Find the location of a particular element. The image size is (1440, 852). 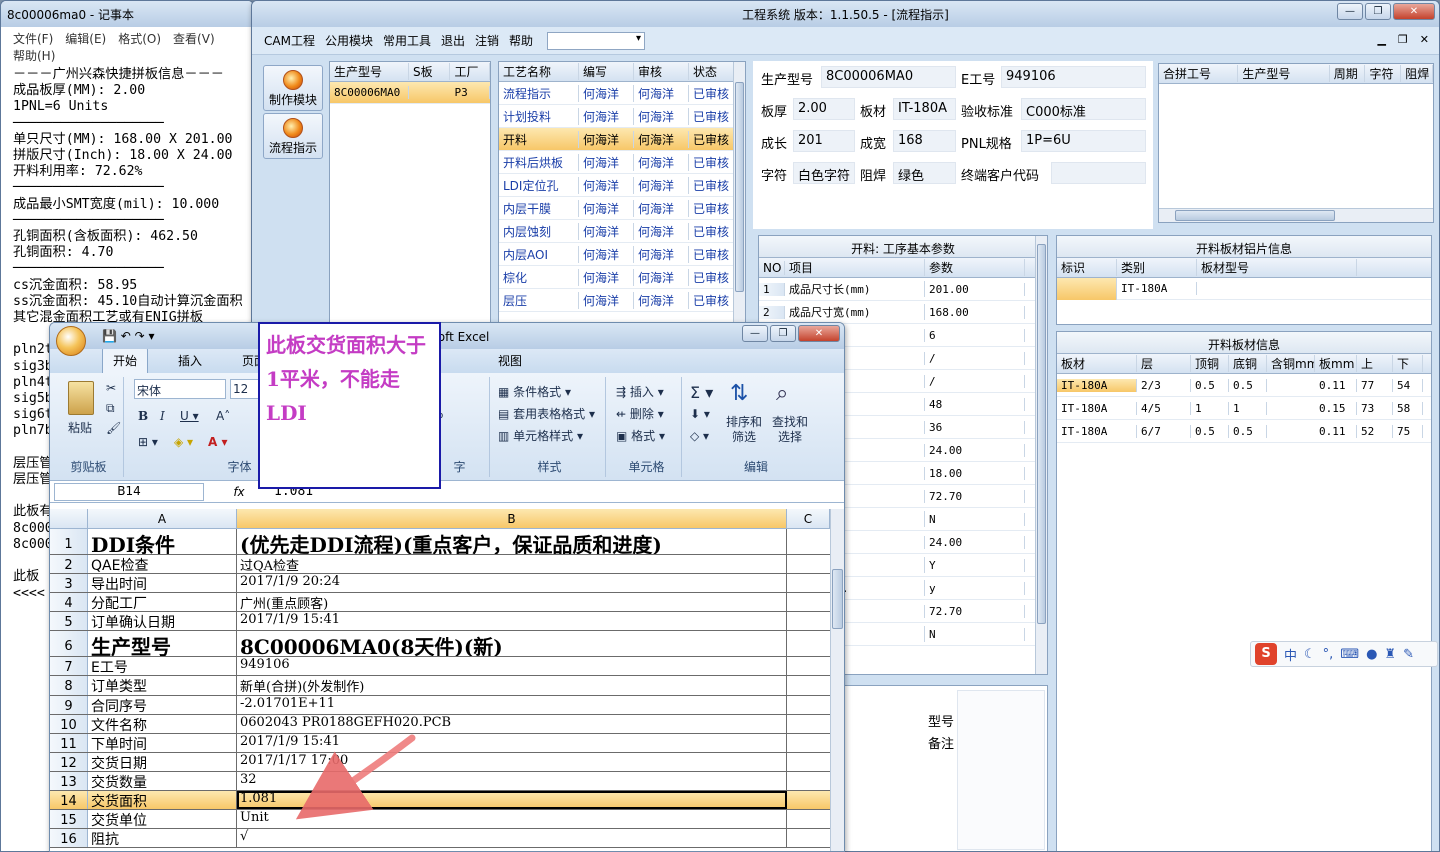

annotation-arrow is located at coordinates (355, 777).